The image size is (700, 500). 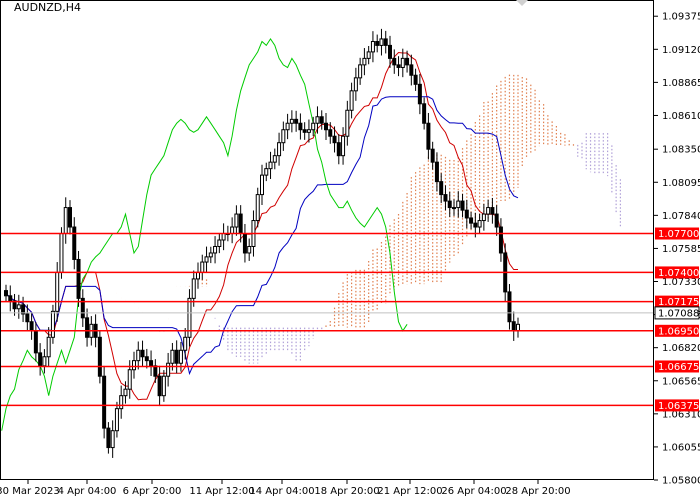 What do you see at coordinates (281, 491) in the screenshot?
I see `x-tick-label: 14 Apr 04:00` at bounding box center [281, 491].